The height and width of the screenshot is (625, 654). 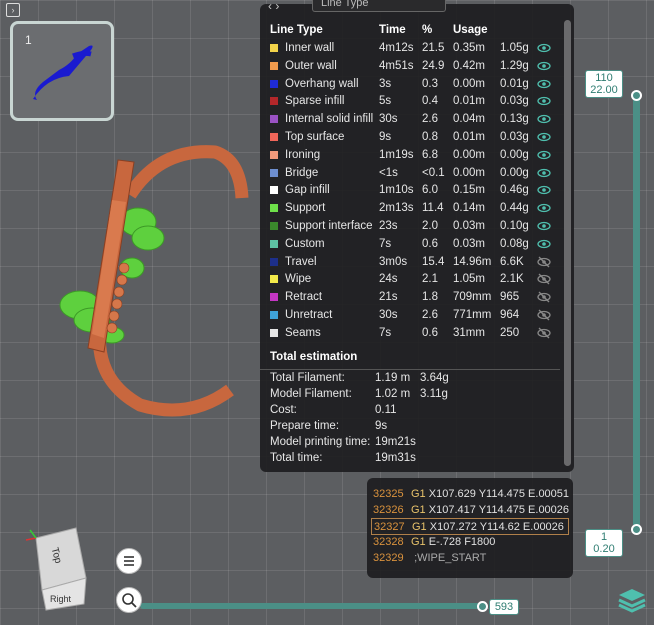 I want to click on move-slider-handle, so click(x=482, y=606).